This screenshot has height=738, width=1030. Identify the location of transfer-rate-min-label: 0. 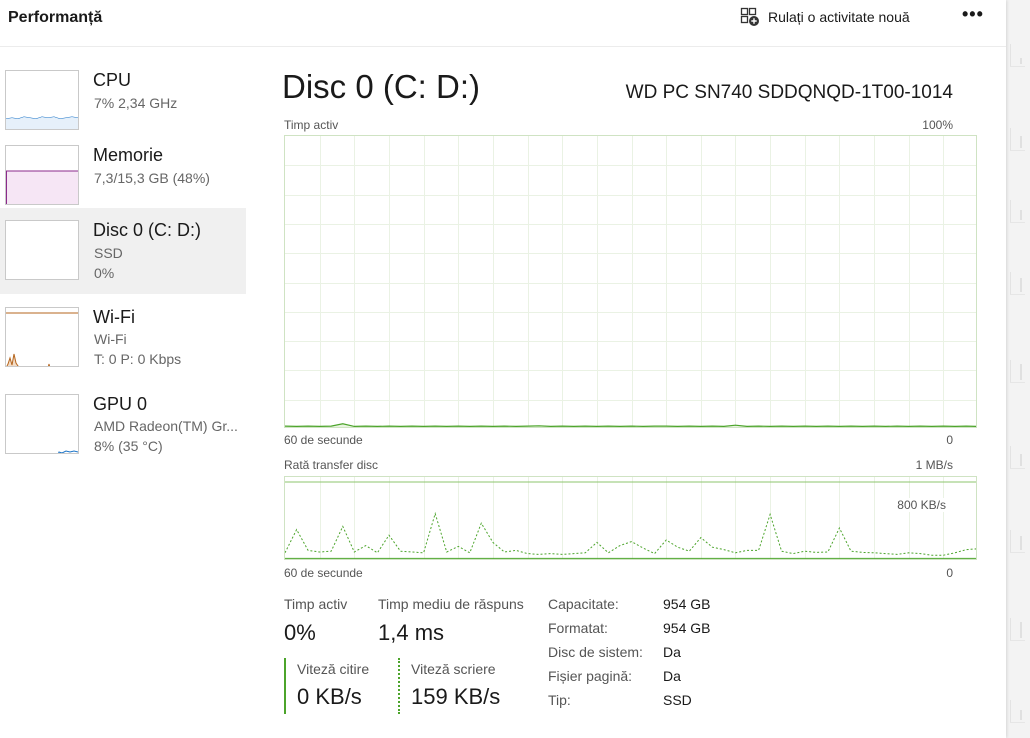
(949, 573).